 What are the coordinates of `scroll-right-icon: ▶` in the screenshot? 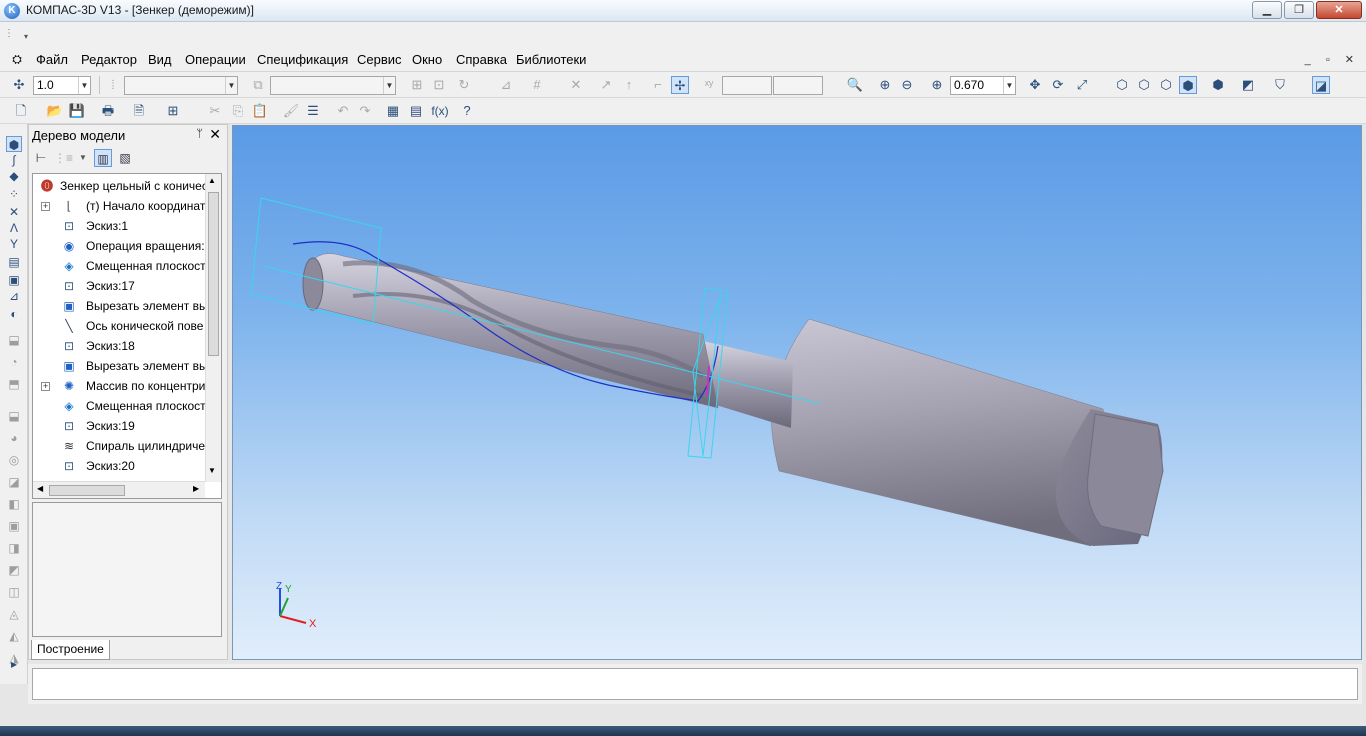 It's located at (196, 488).